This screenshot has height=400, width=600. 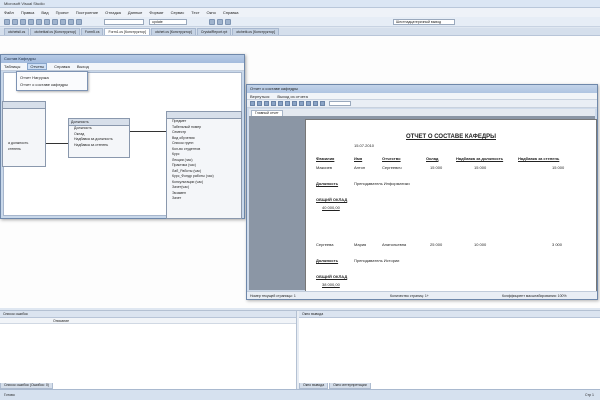 What do you see at coordinates (294, 103) in the screenshot?
I see `next-page-icon` at bounding box center [294, 103].